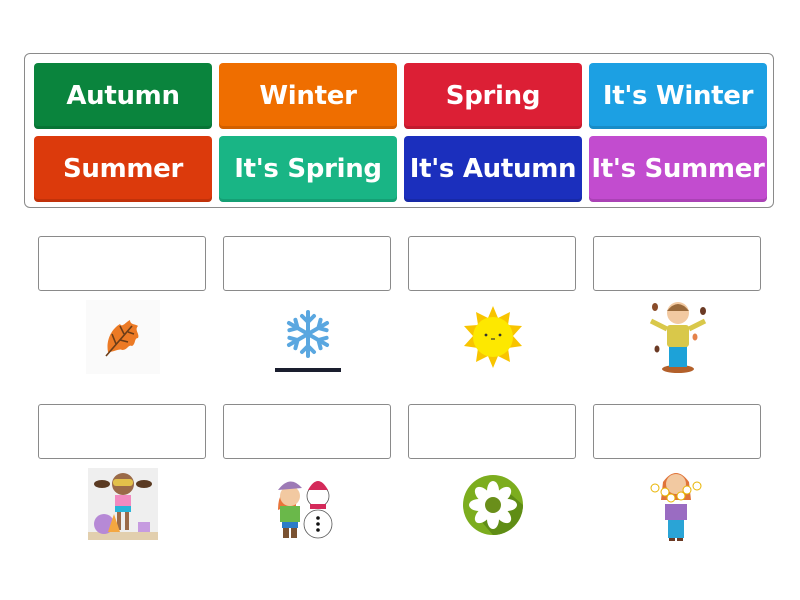 This screenshot has width=800, height=600. I want to click on boy-autumn-image, so click(678, 335).